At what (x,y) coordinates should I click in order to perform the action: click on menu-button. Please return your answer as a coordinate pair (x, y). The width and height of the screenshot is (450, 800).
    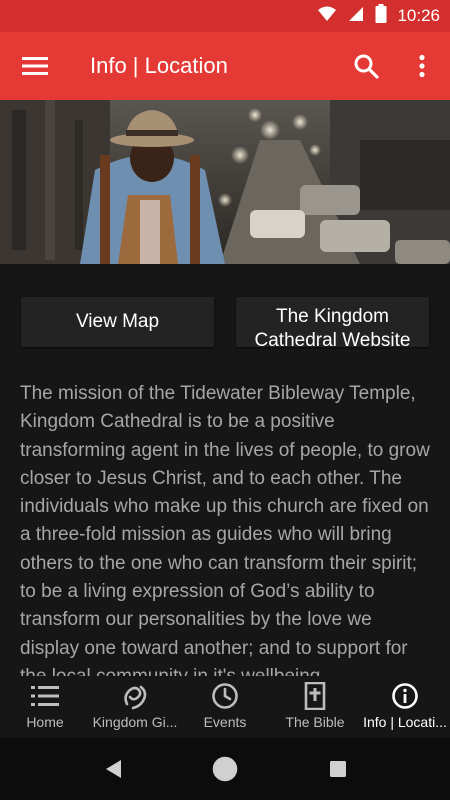
    Looking at the image, I should click on (35, 66).